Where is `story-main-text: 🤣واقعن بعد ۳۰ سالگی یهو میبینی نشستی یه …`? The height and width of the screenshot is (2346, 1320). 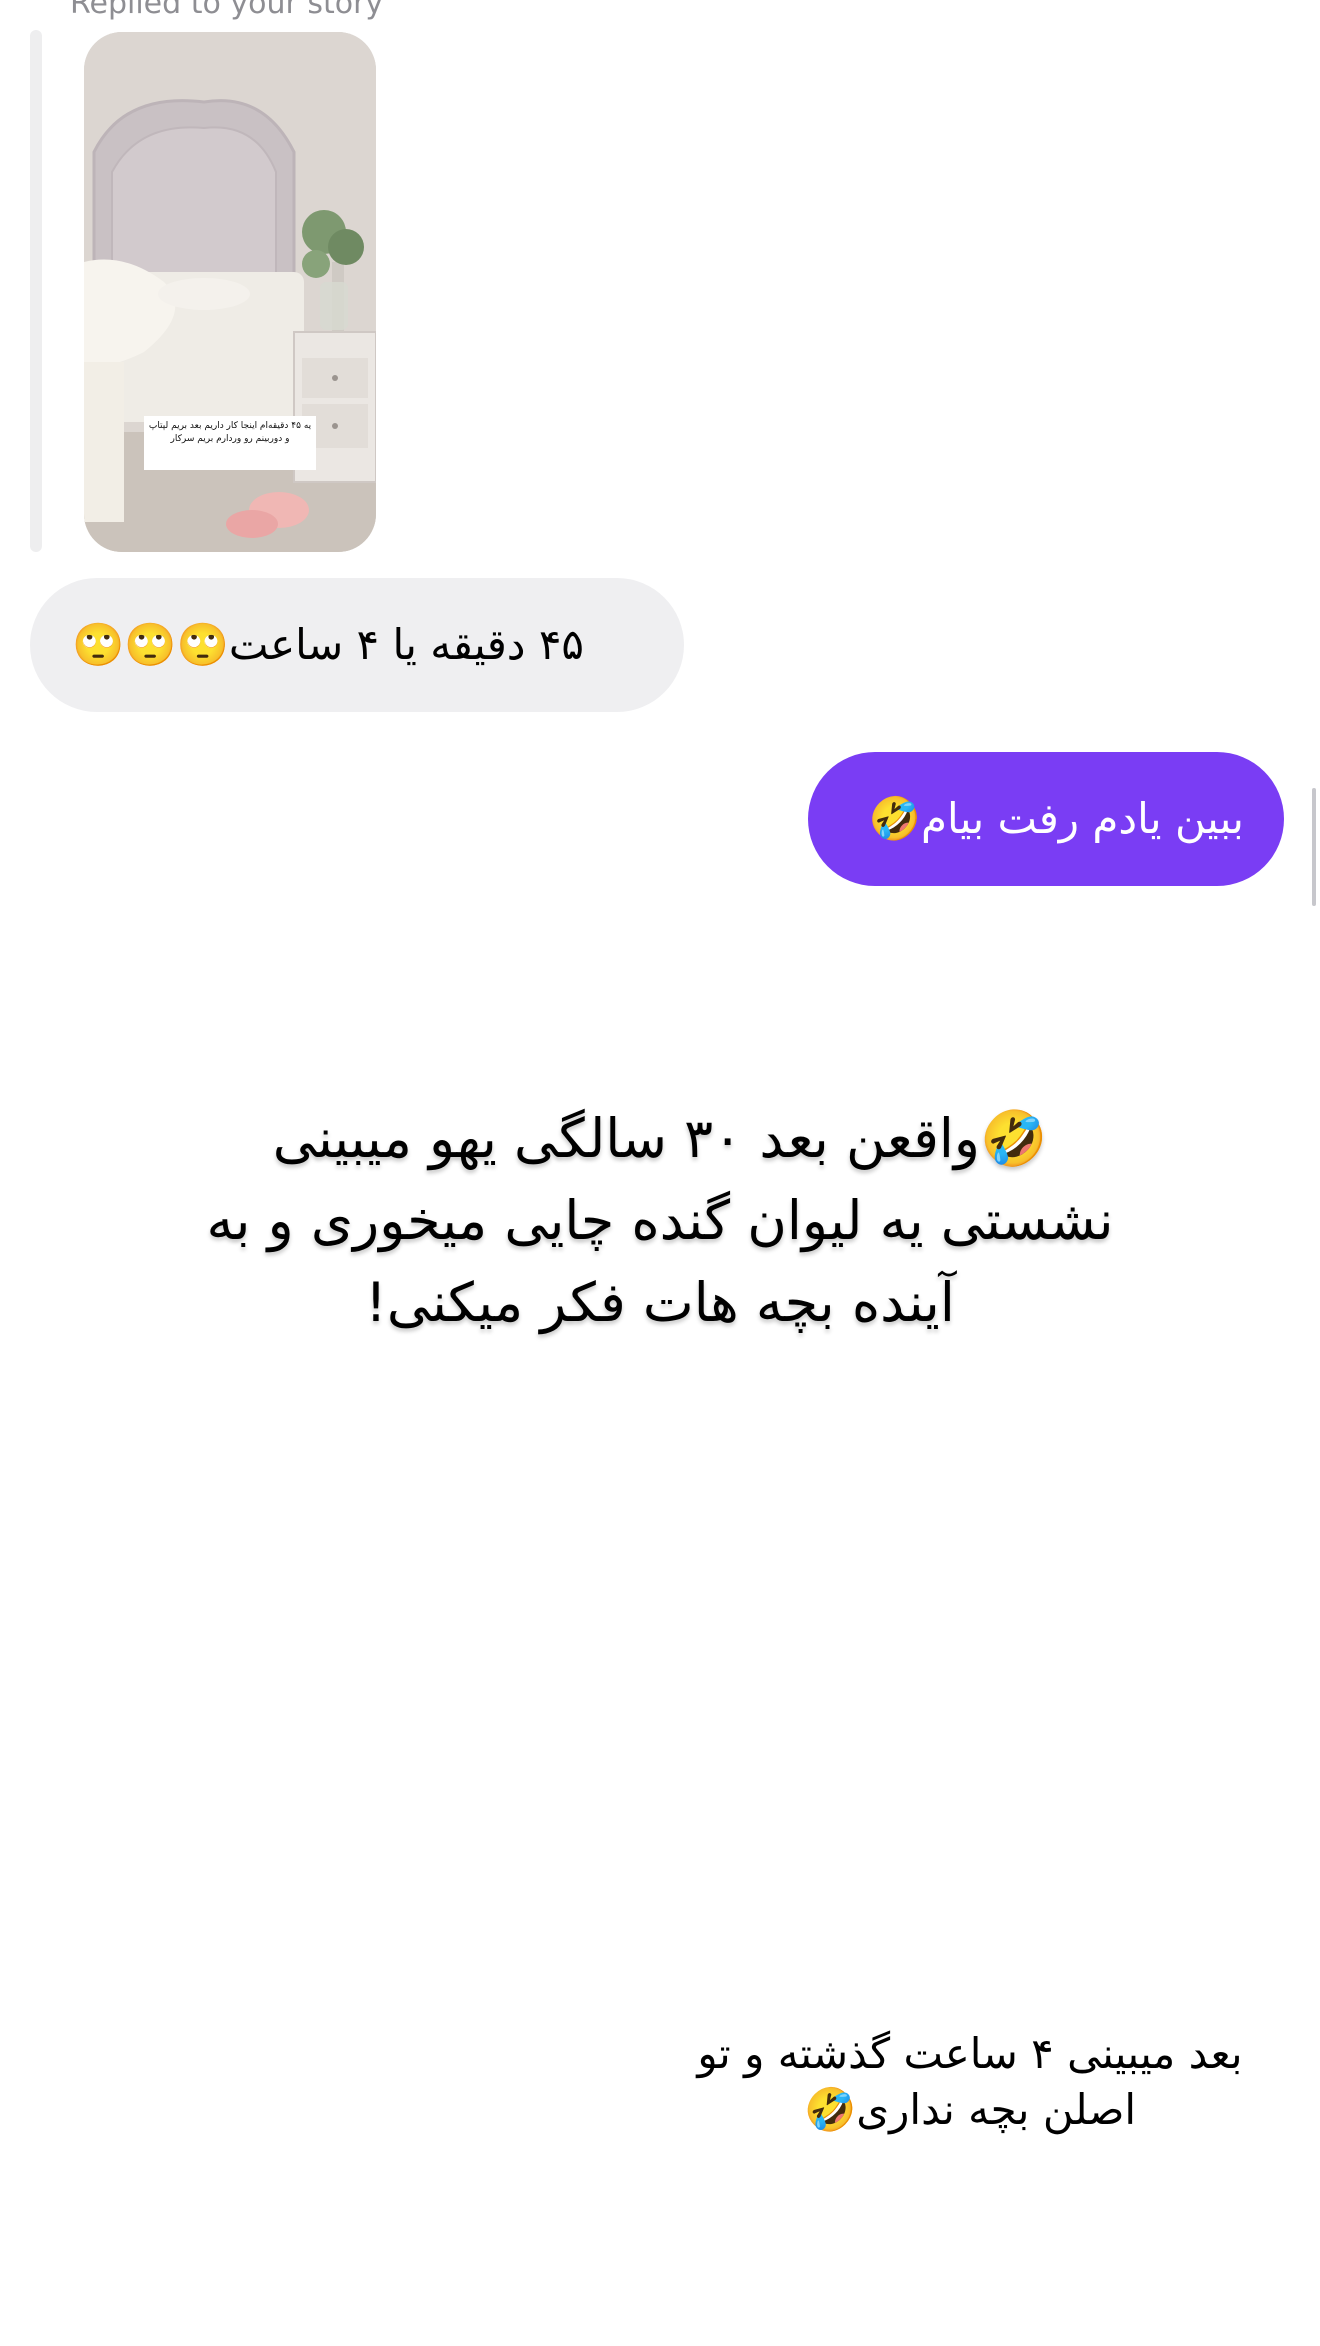
story-main-text: 🤣واقعن بعد ۳۰ سالگی یهو میبینی نشستی یه … is located at coordinates (660, 1220).